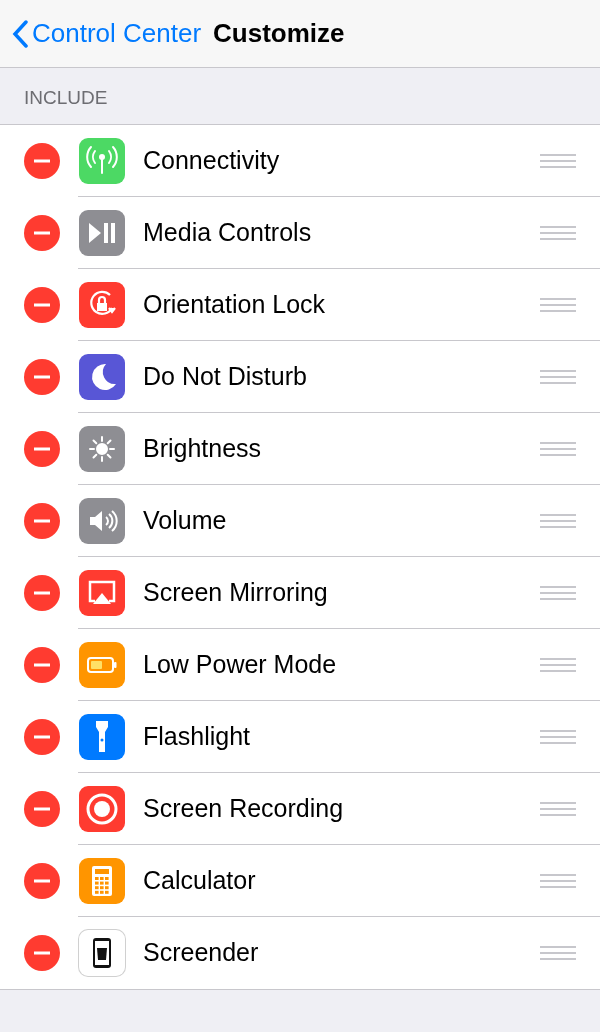  Describe the element at coordinates (102, 377) in the screenshot. I see `moon-icon` at that location.